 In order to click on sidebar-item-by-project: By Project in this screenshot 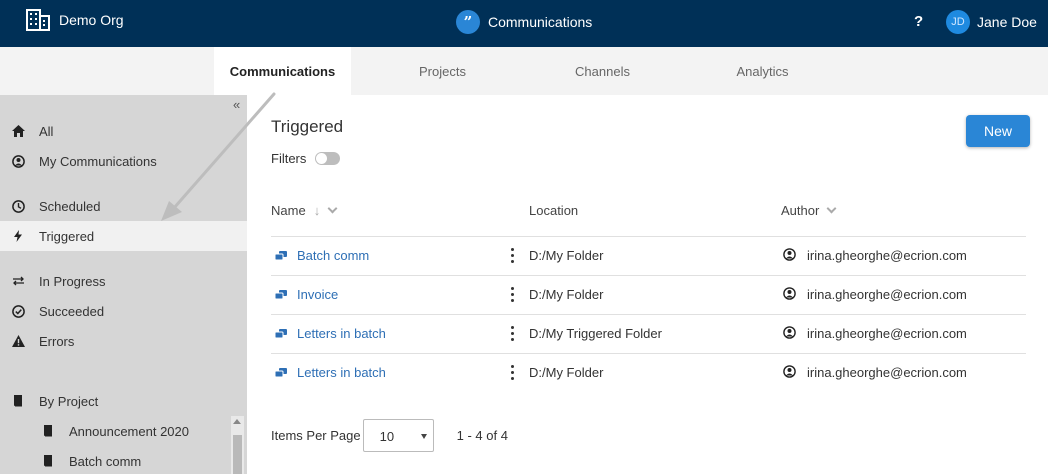, I will do `click(123, 401)`.